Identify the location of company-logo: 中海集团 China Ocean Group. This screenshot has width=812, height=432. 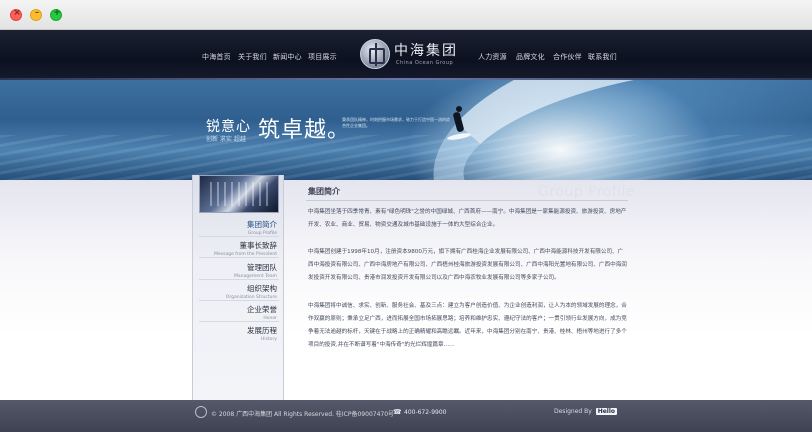
(410, 57).